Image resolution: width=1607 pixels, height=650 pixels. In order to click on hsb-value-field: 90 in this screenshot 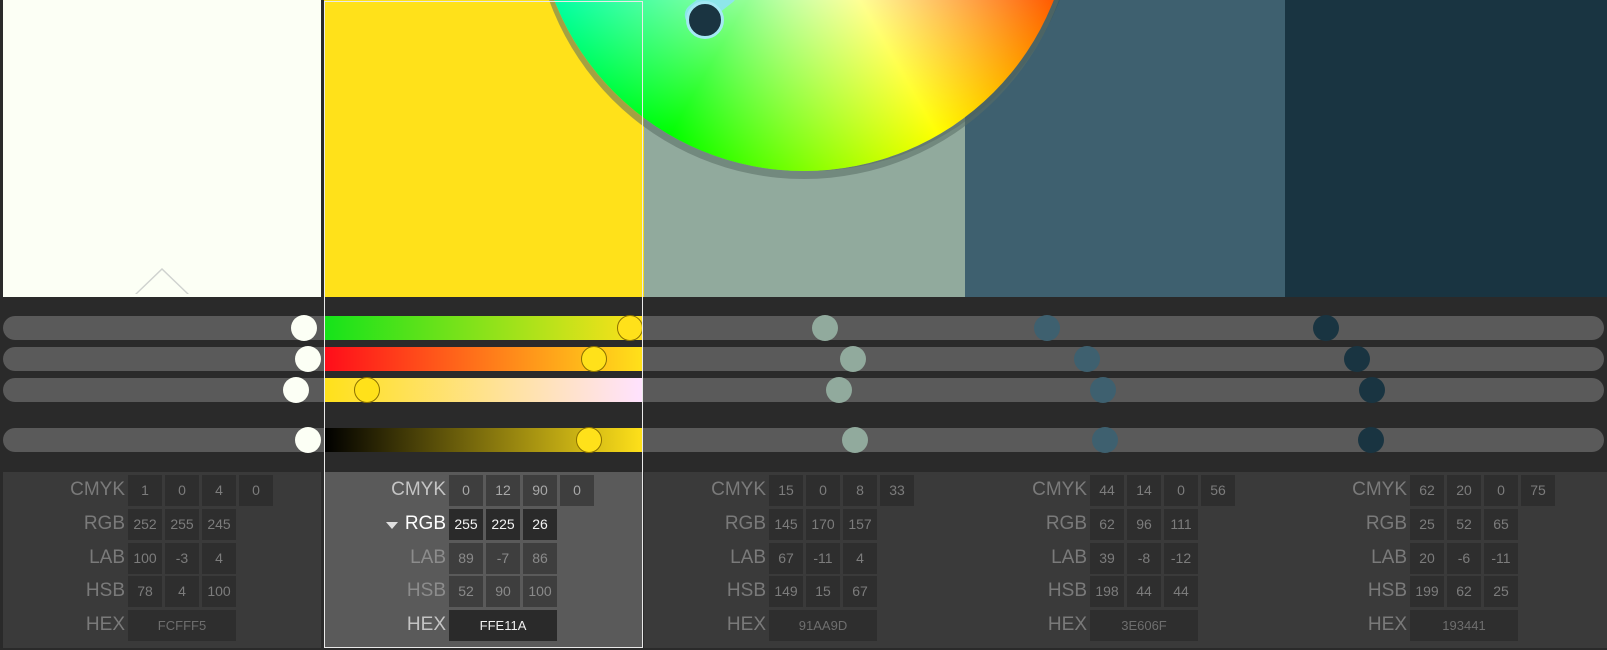, I will do `click(503, 591)`.